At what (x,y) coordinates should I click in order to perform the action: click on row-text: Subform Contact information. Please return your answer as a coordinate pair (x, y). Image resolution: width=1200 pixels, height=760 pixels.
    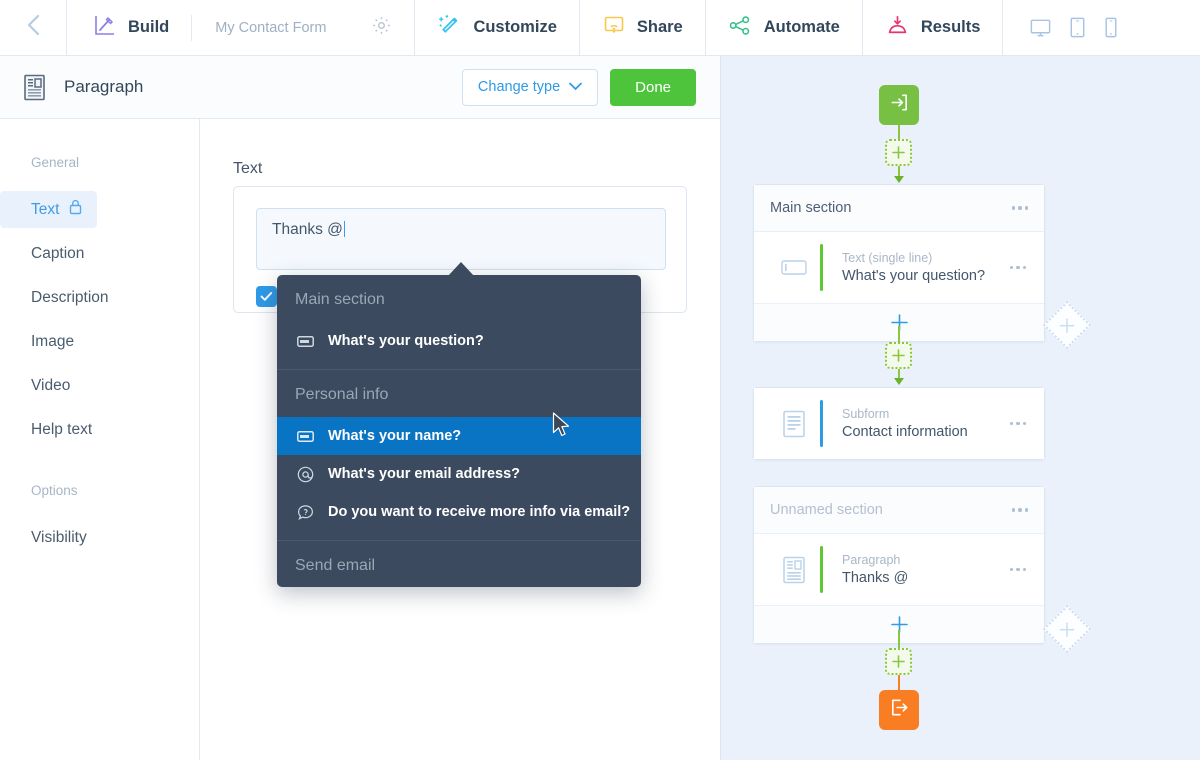
    Looking at the image, I should click on (905, 423).